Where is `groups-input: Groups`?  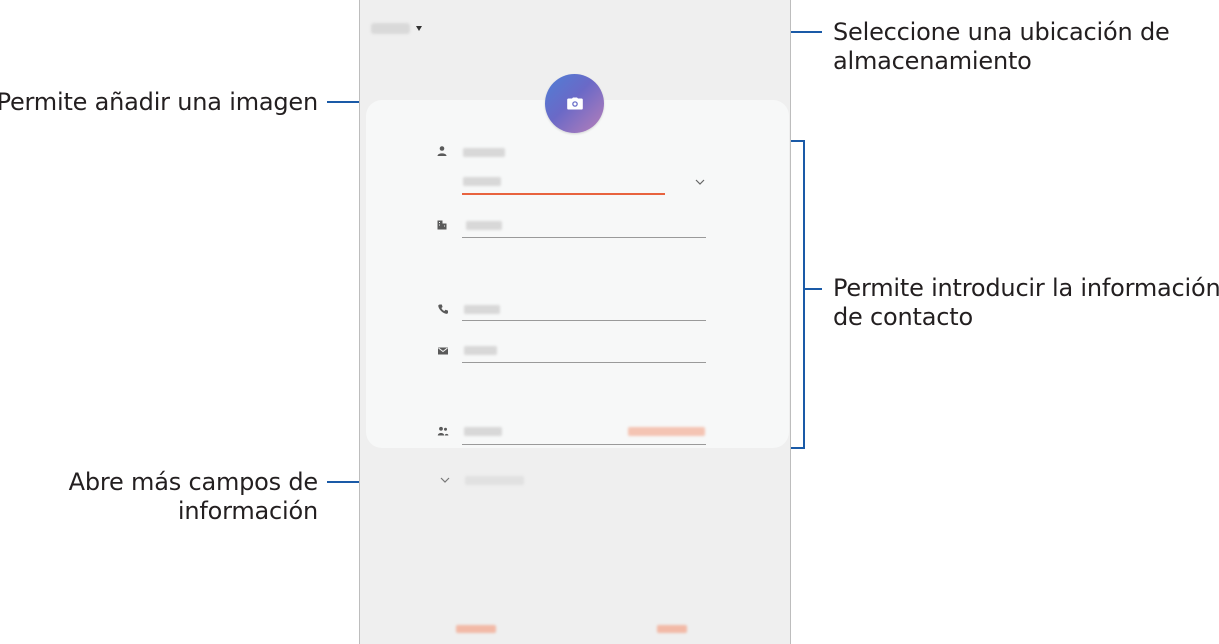 groups-input: Groups is located at coordinates (483, 431).